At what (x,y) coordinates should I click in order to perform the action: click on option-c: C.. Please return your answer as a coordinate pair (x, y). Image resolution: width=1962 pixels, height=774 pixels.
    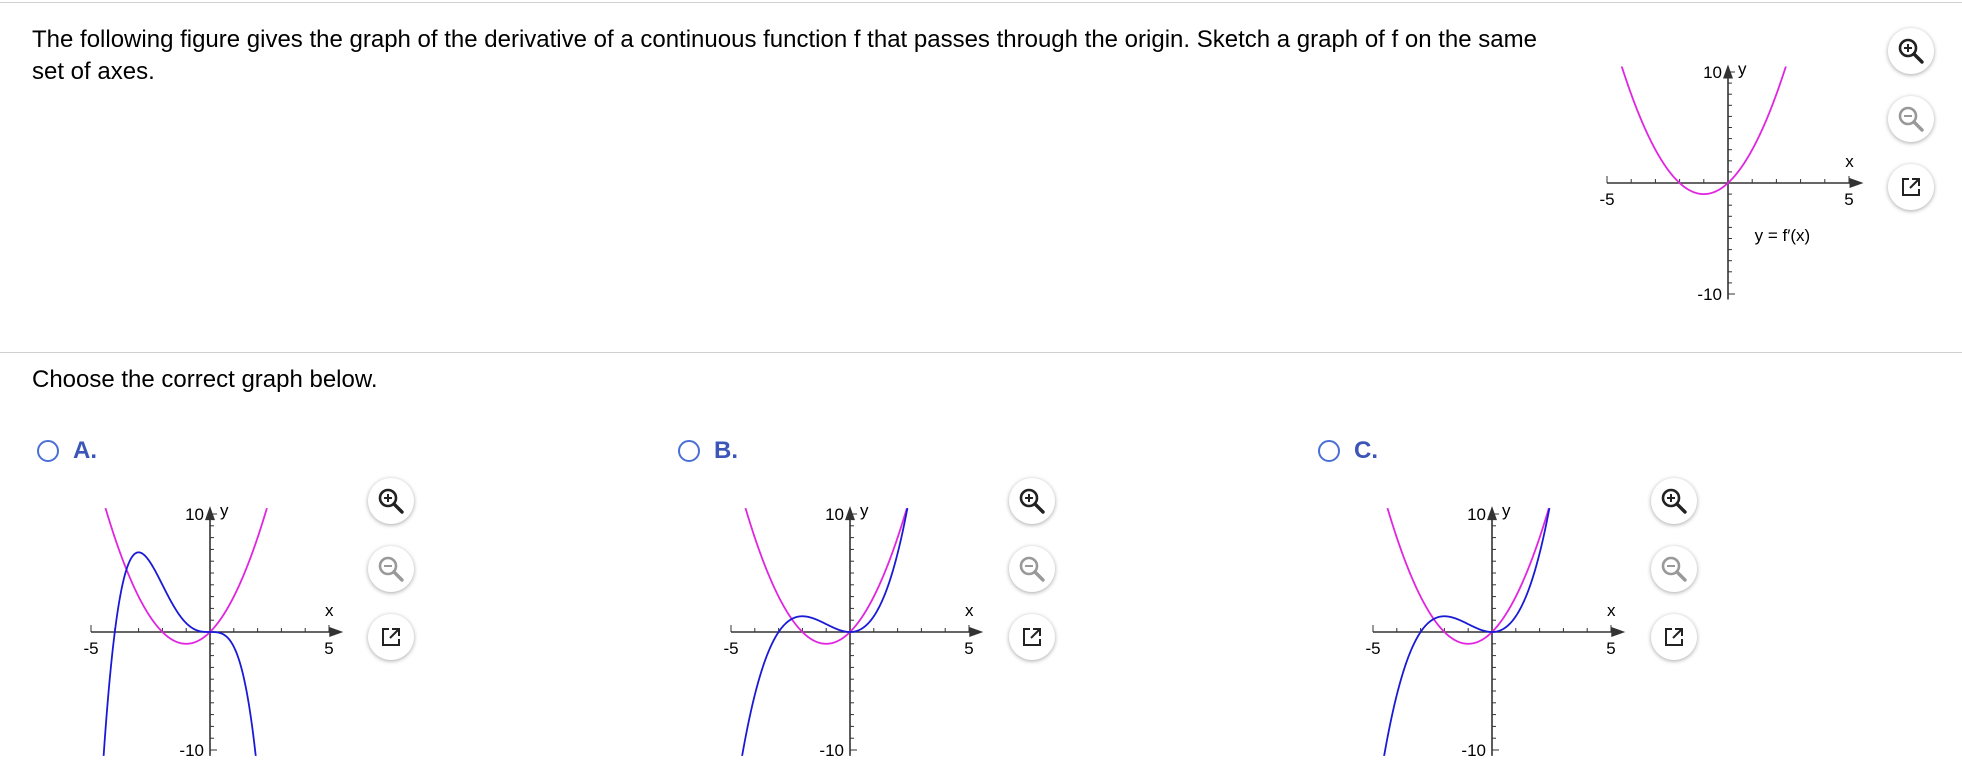
    Looking at the image, I should click on (1348, 451).